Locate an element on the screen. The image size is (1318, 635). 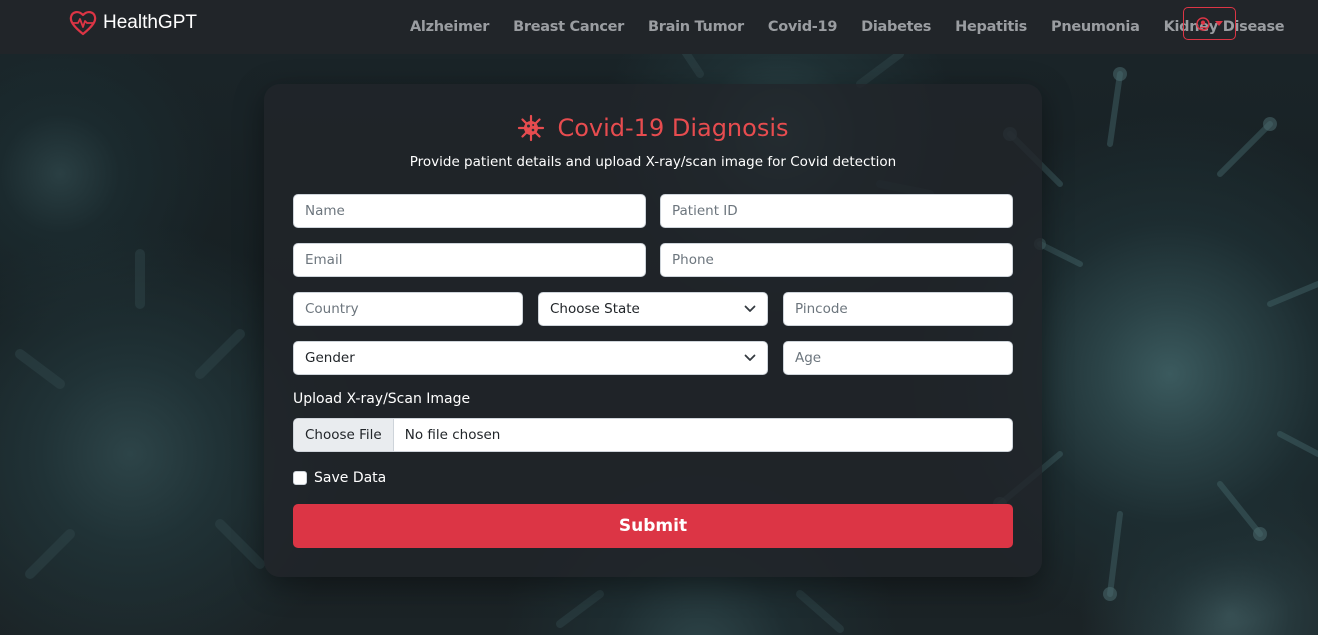
age-input is located at coordinates (898, 358).